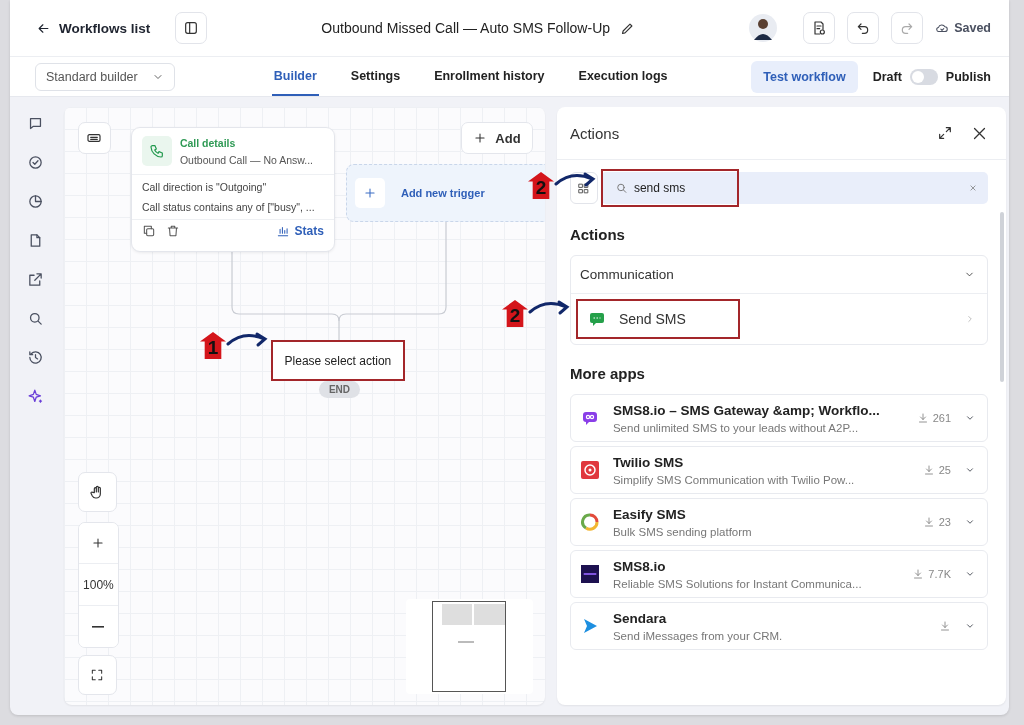 Image resolution: width=1024 pixels, height=725 pixels. What do you see at coordinates (596, 319) in the screenshot?
I see `message-icon` at bounding box center [596, 319].